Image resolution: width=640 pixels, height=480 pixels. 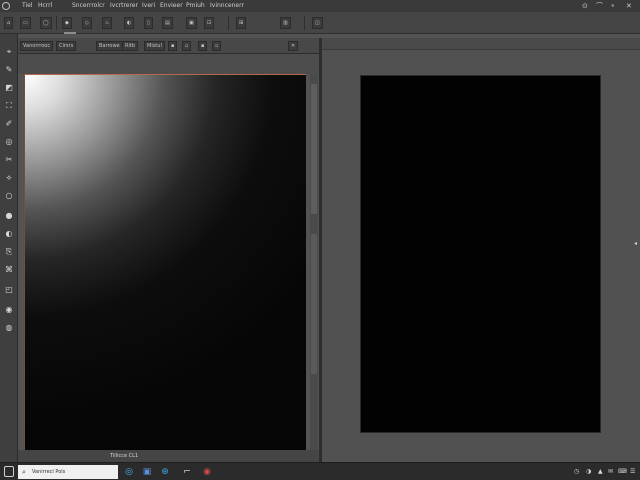 What do you see at coordinates (9, 123) in the screenshot?
I see `pen-tool-icon: ✐` at bounding box center [9, 123].